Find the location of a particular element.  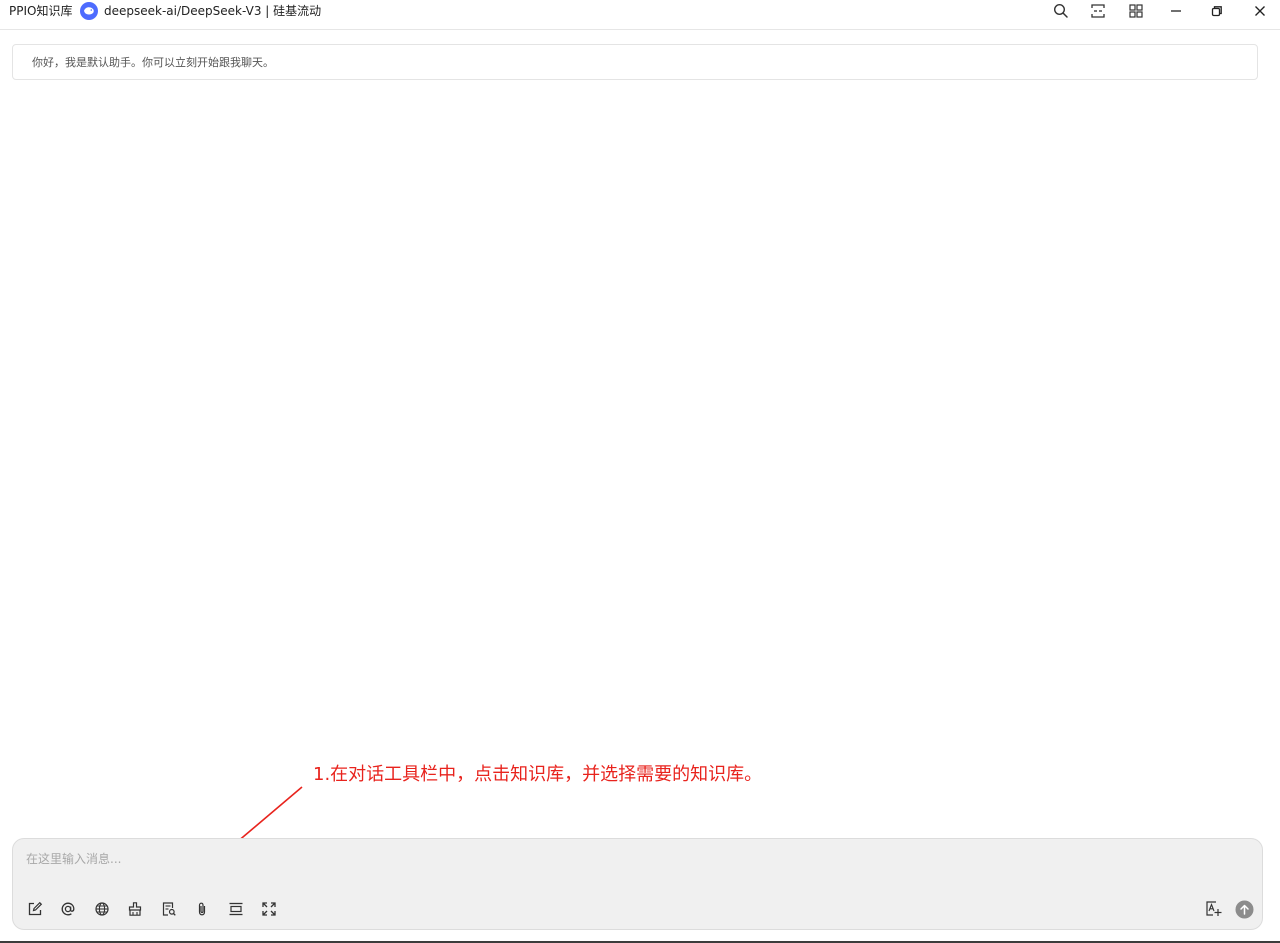

narrow-mode-icon is located at coordinates (1098, 11).